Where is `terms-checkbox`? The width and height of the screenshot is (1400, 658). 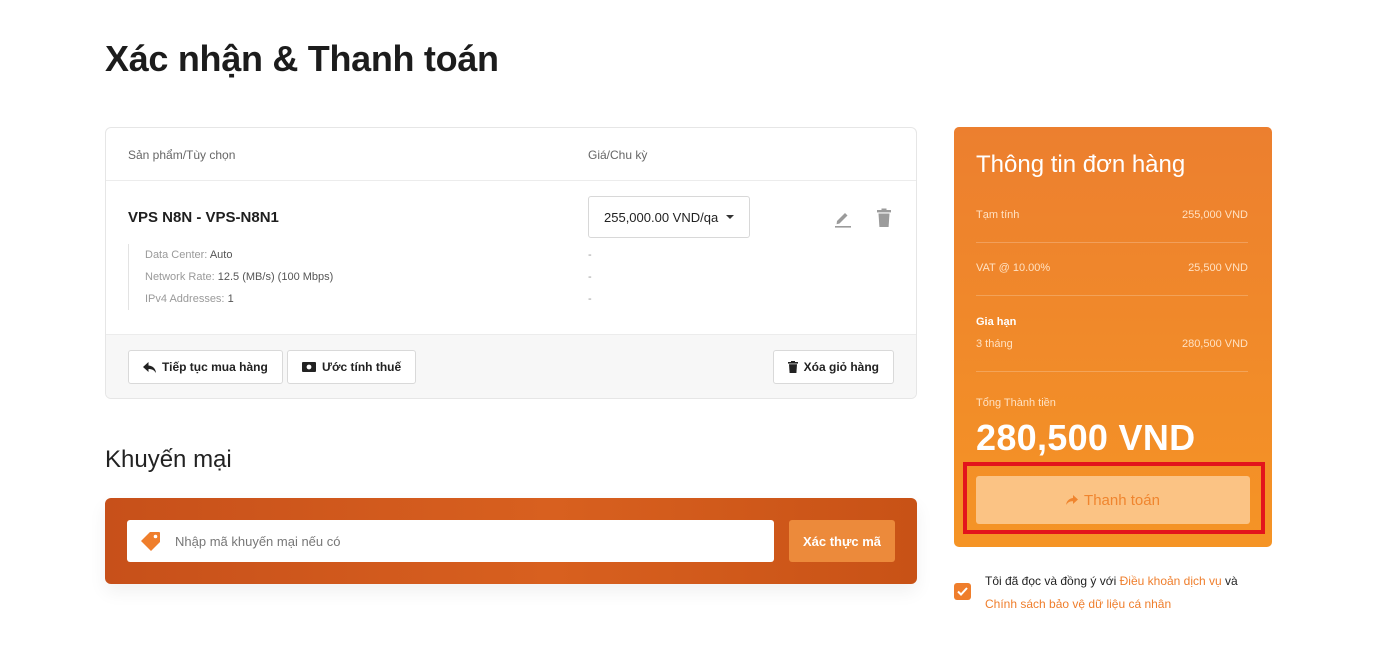
terms-checkbox is located at coordinates (962, 591).